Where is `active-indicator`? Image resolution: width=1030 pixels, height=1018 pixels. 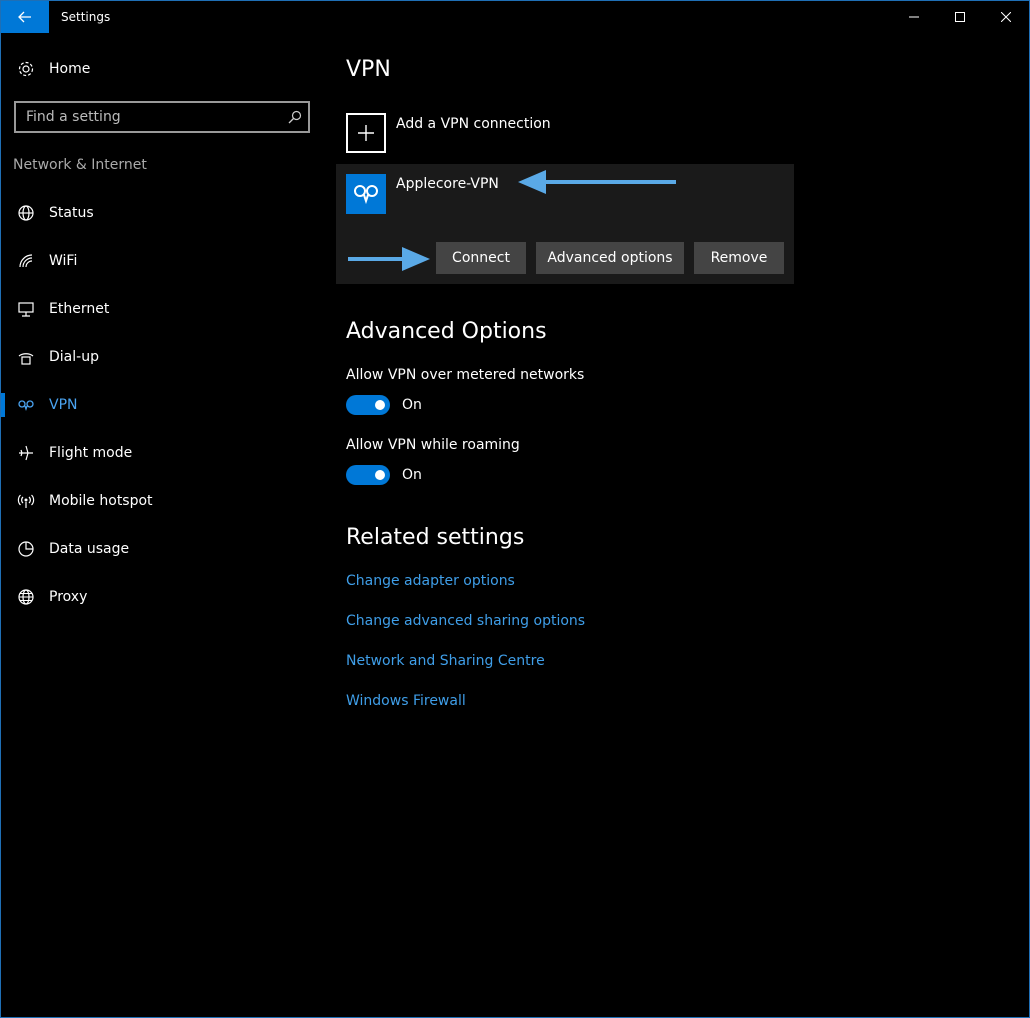 active-indicator is located at coordinates (3, 405).